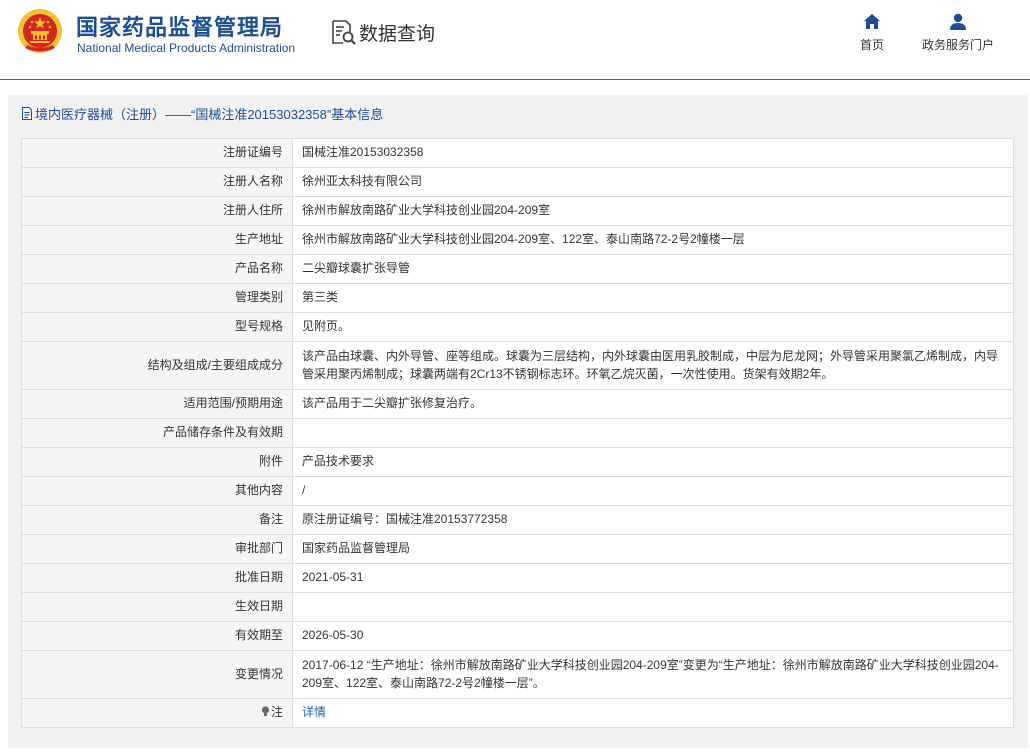 This screenshot has height=754, width=1030. I want to click on row-value: /, so click(653, 491).